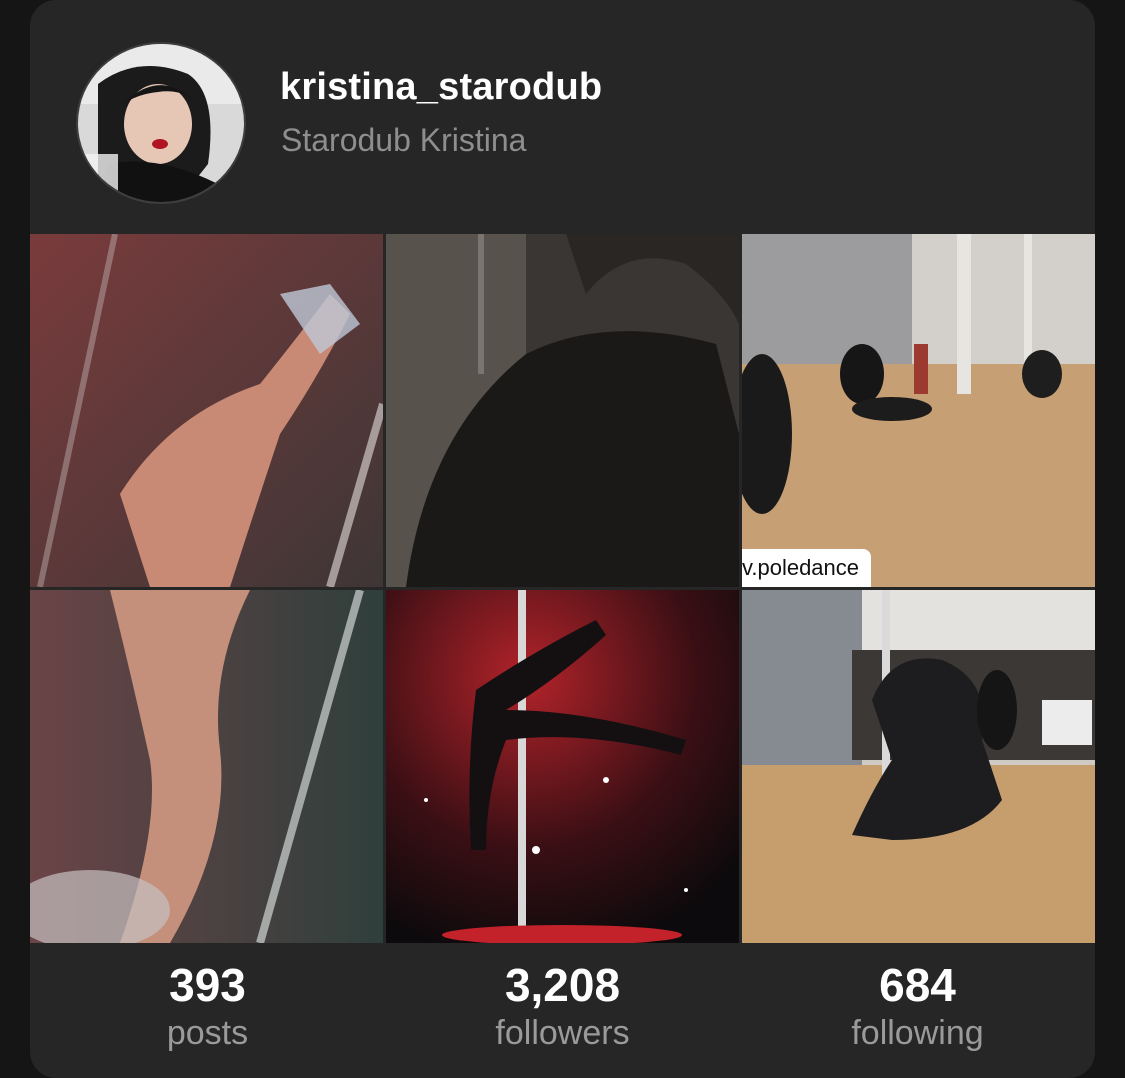  I want to click on stat-following: 684 following, so click(917, 1005).